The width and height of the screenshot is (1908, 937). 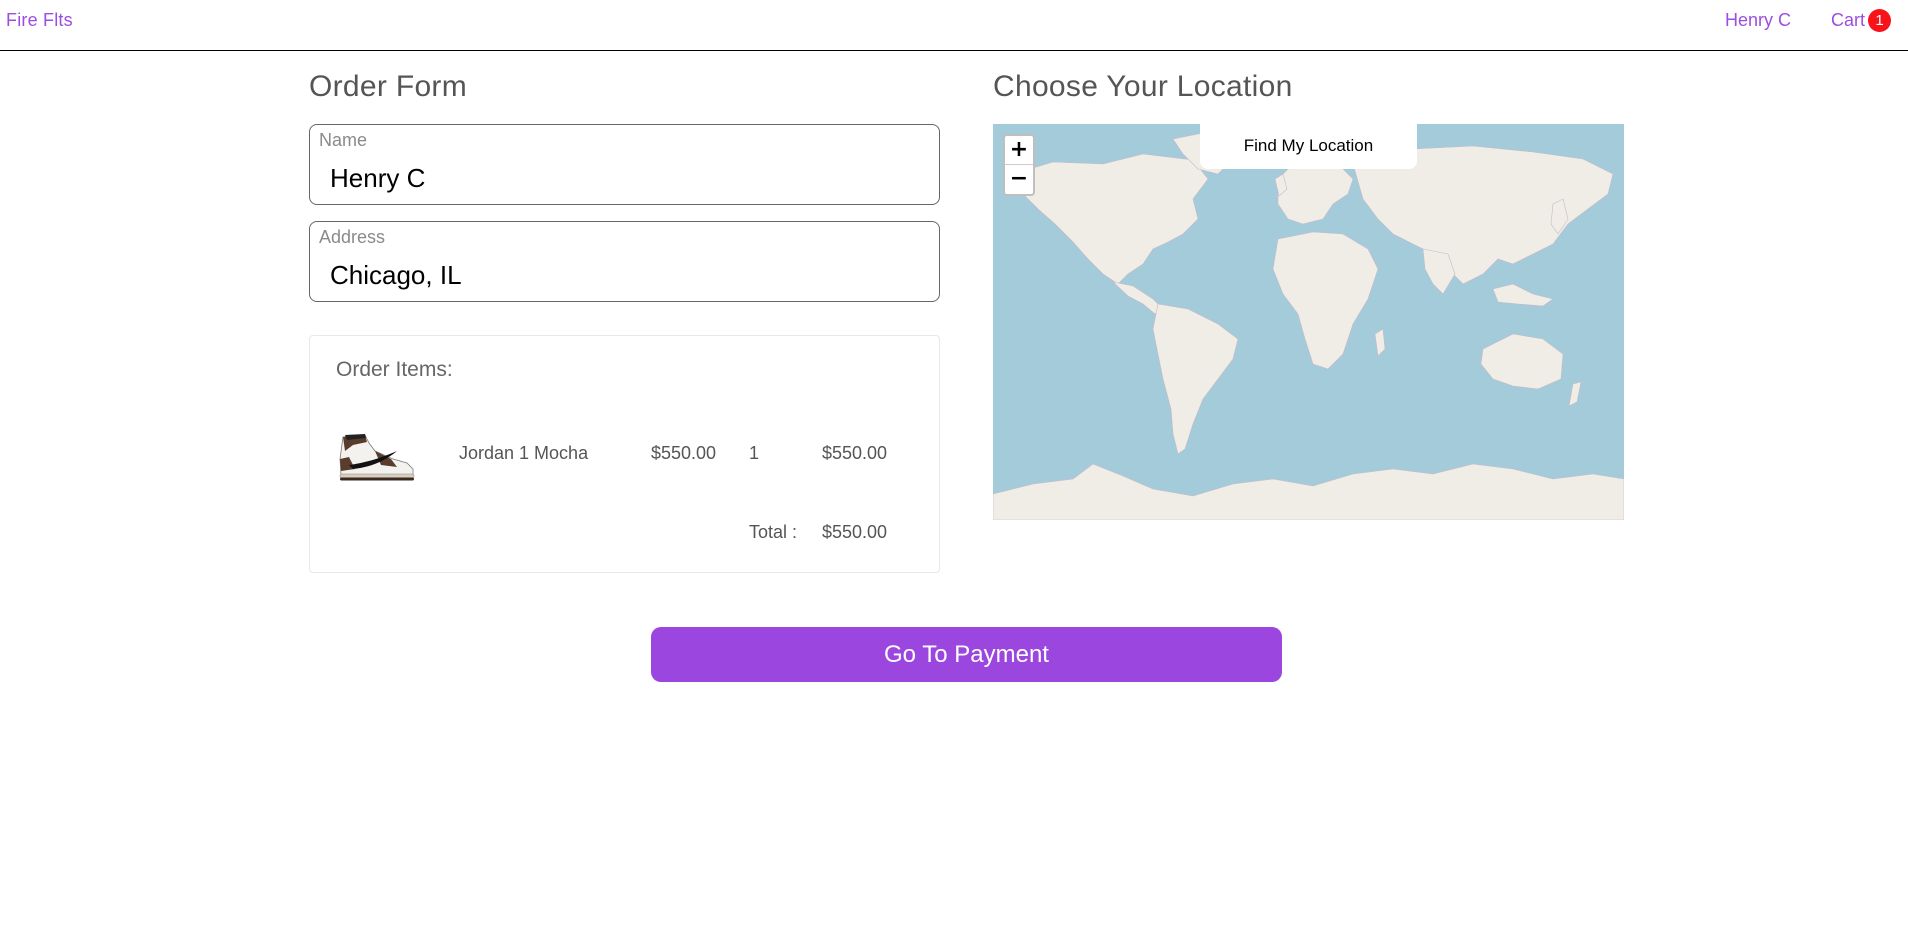 What do you see at coordinates (1019, 179) in the screenshot?
I see `zoom-out-button: −` at bounding box center [1019, 179].